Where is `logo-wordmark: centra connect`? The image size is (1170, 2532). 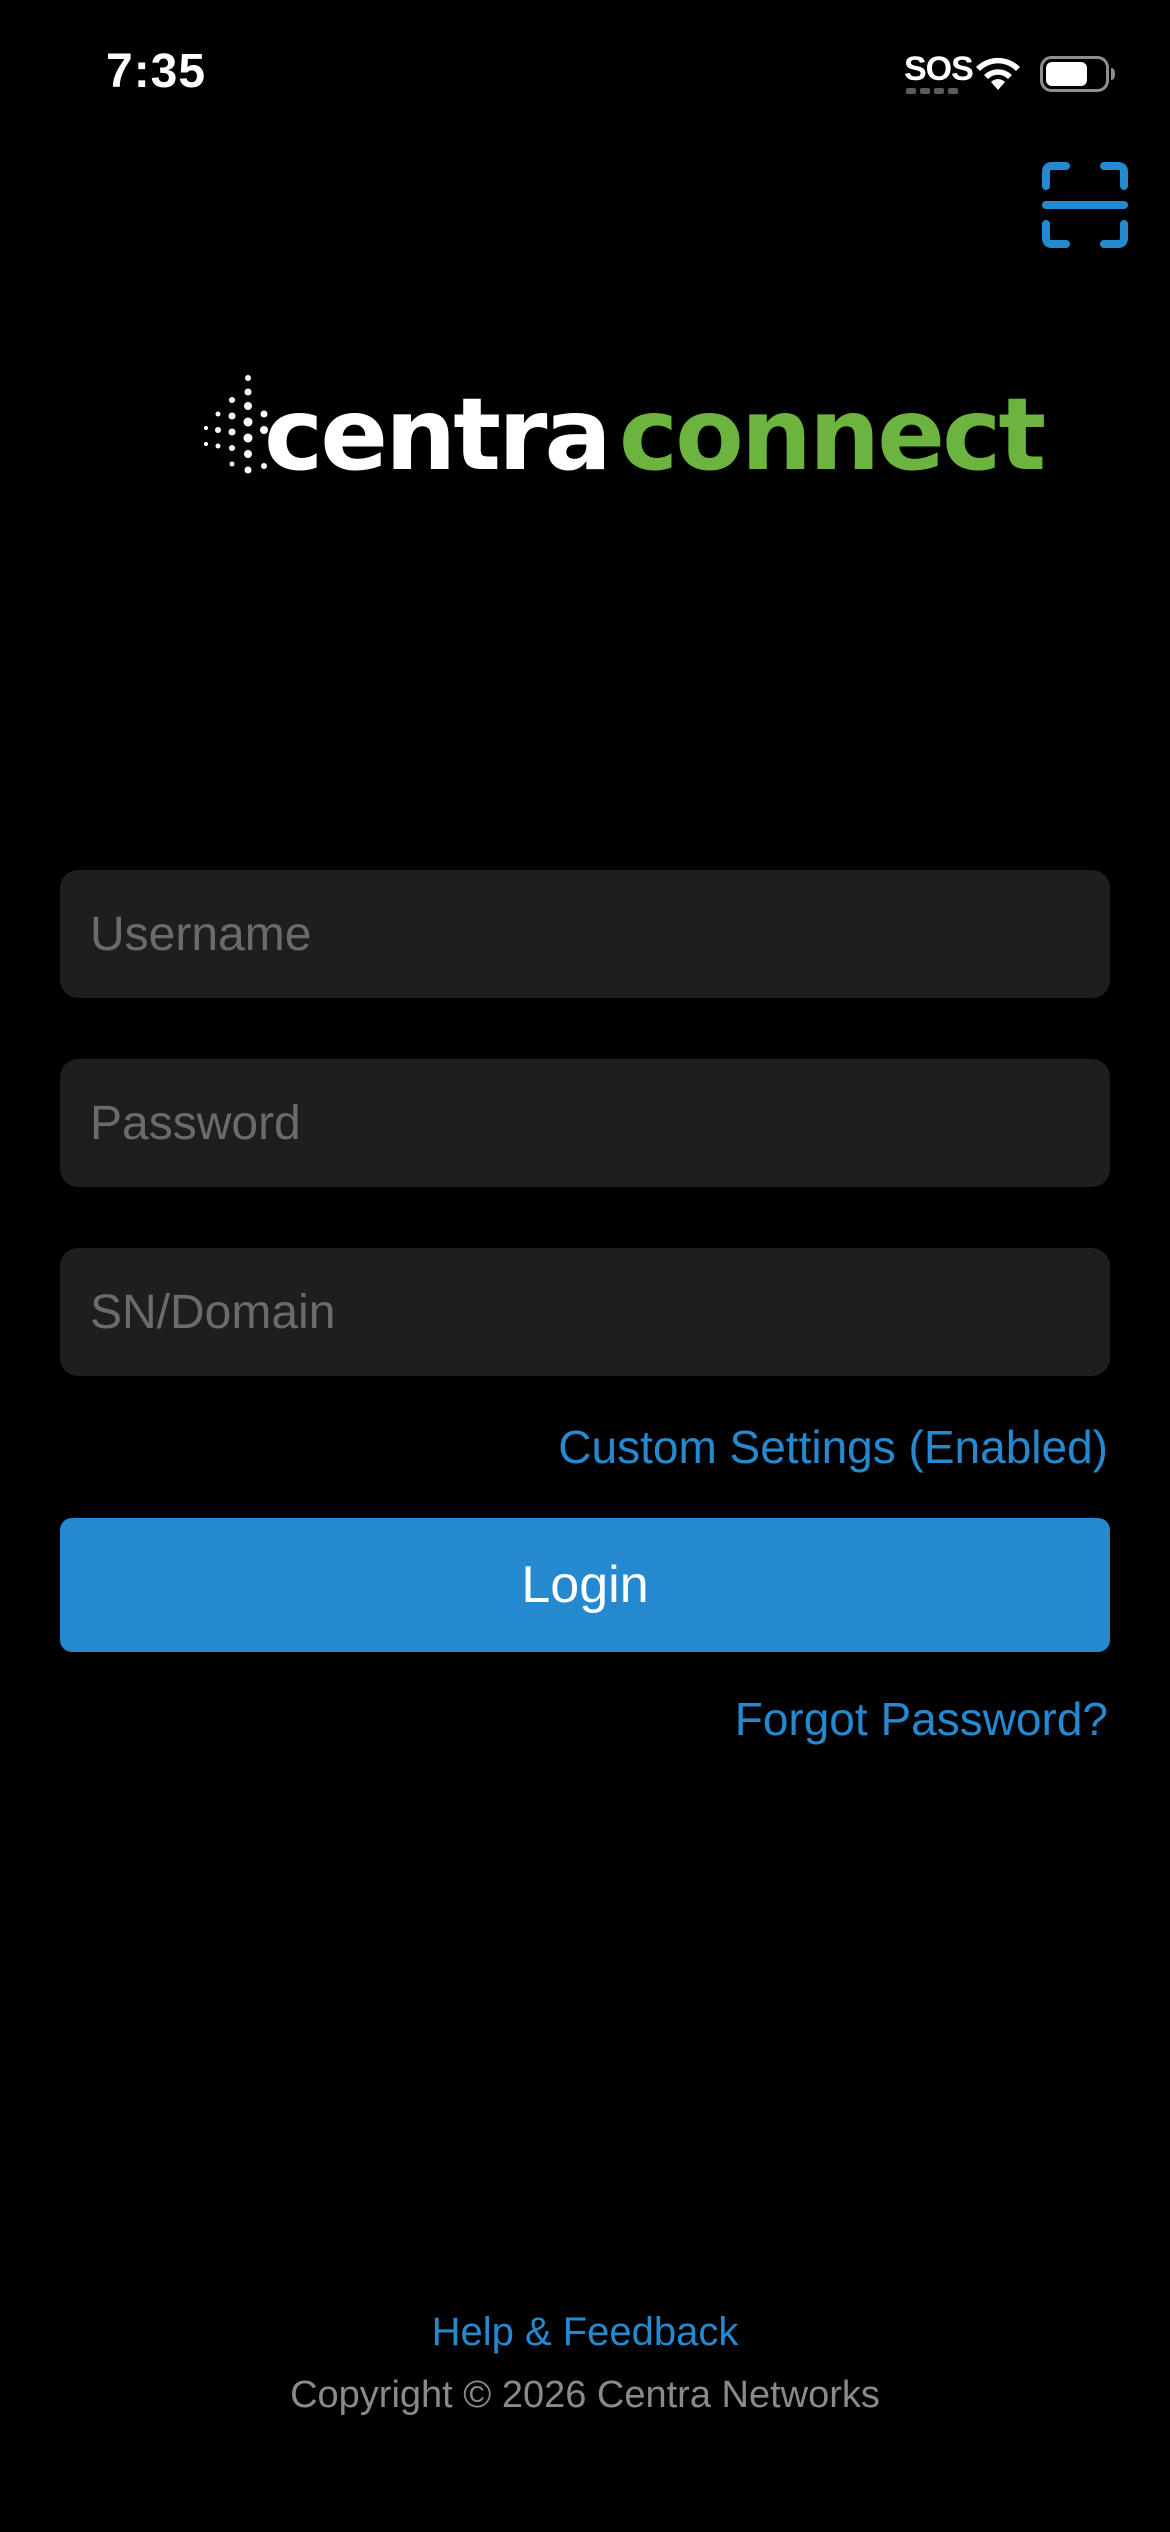
logo-wordmark: centra connect is located at coordinates (655, 435).